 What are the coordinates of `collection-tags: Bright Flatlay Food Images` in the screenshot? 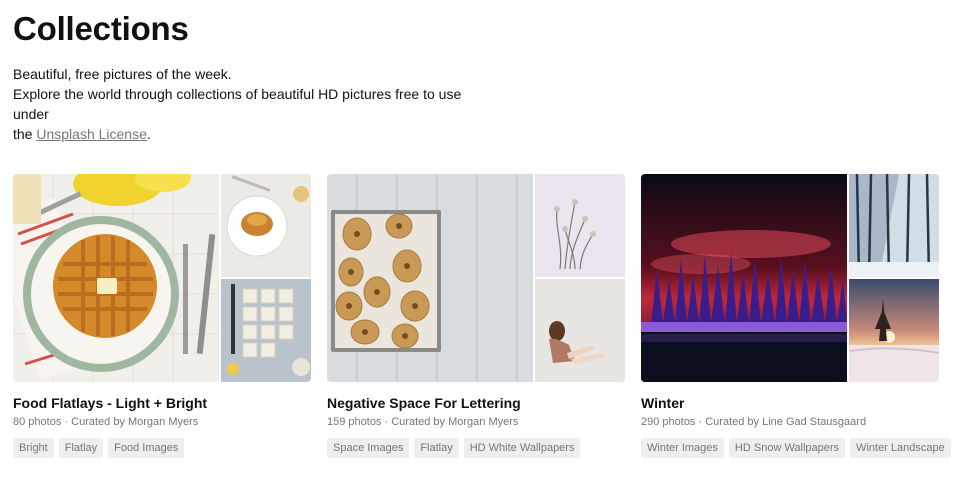 It's located at (162, 448).